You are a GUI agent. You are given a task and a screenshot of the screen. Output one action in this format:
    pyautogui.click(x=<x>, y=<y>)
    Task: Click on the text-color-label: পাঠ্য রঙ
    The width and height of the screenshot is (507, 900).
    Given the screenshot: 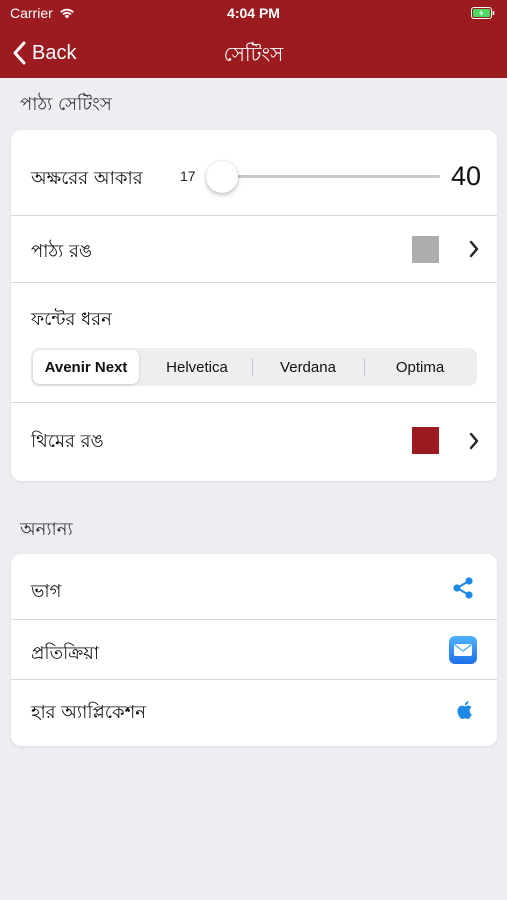 What is the action you would take?
    pyautogui.click(x=62, y=251)
    